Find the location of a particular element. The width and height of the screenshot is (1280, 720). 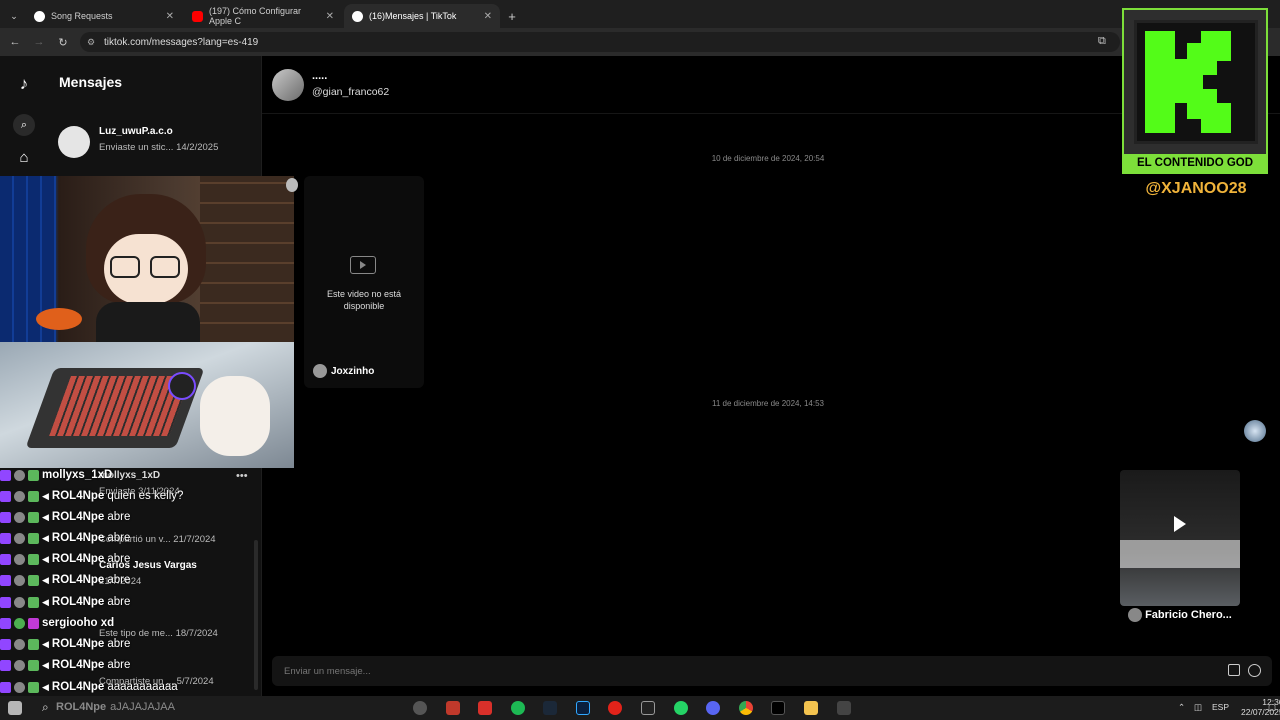

image-upload-icon is located at coordinates (1234, 670).